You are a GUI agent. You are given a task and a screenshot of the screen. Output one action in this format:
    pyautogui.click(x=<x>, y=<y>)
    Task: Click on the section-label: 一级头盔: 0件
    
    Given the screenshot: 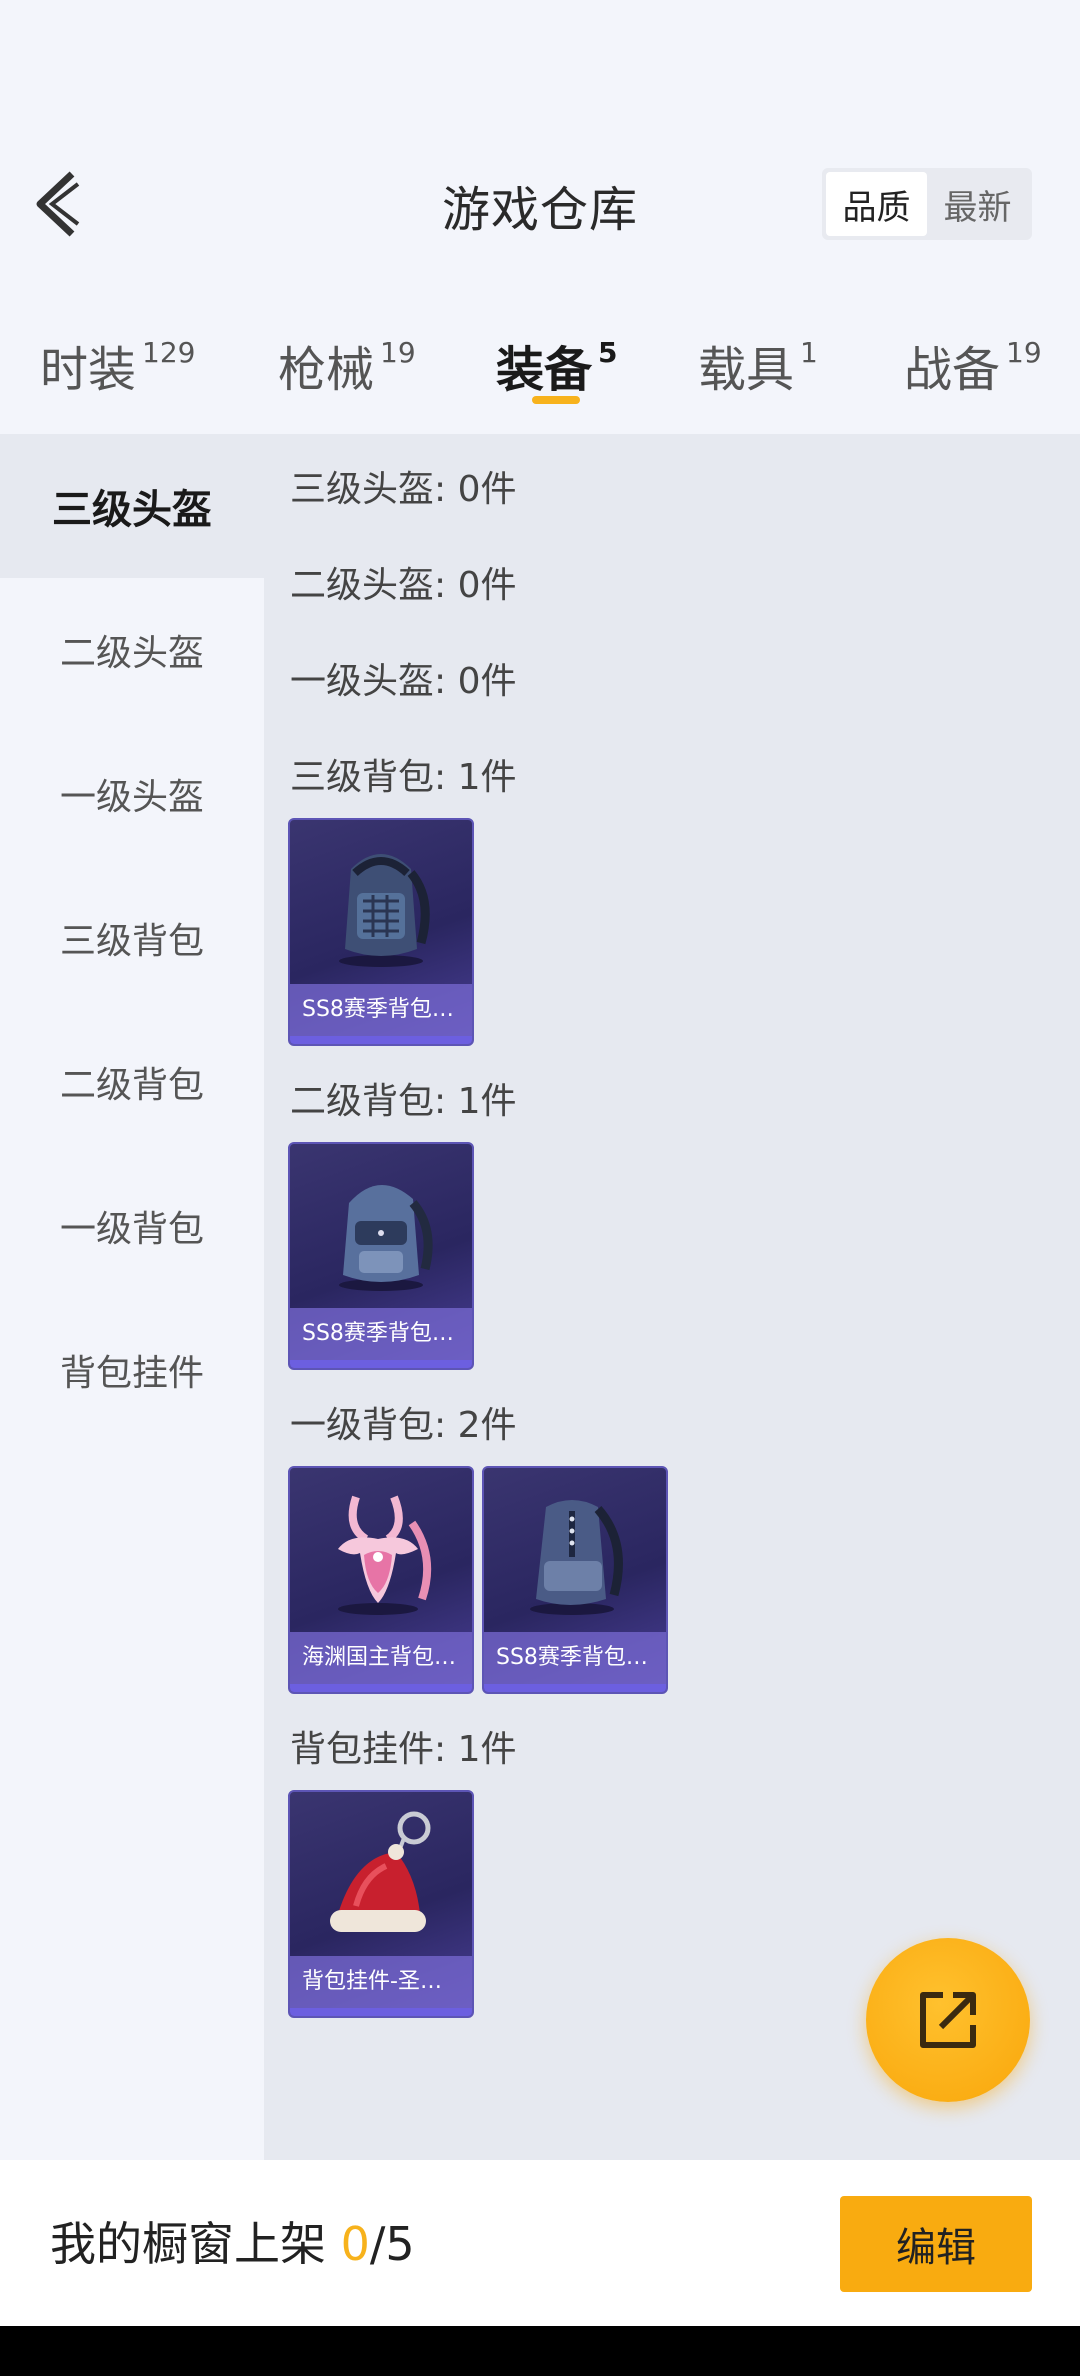 What is the action you would take?
    pyautogui.click(x=403, y=681)
    